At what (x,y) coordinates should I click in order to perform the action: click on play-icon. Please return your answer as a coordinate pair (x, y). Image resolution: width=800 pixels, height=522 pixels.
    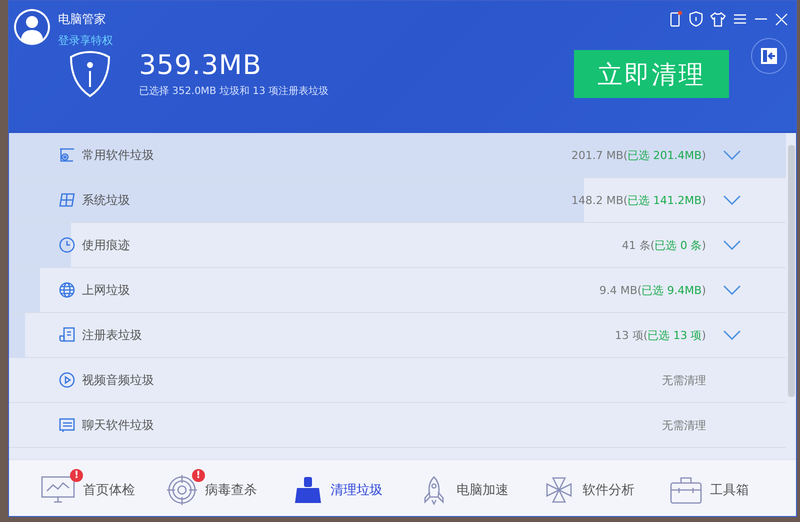
    Looking at the image, I should click on (67, 380).